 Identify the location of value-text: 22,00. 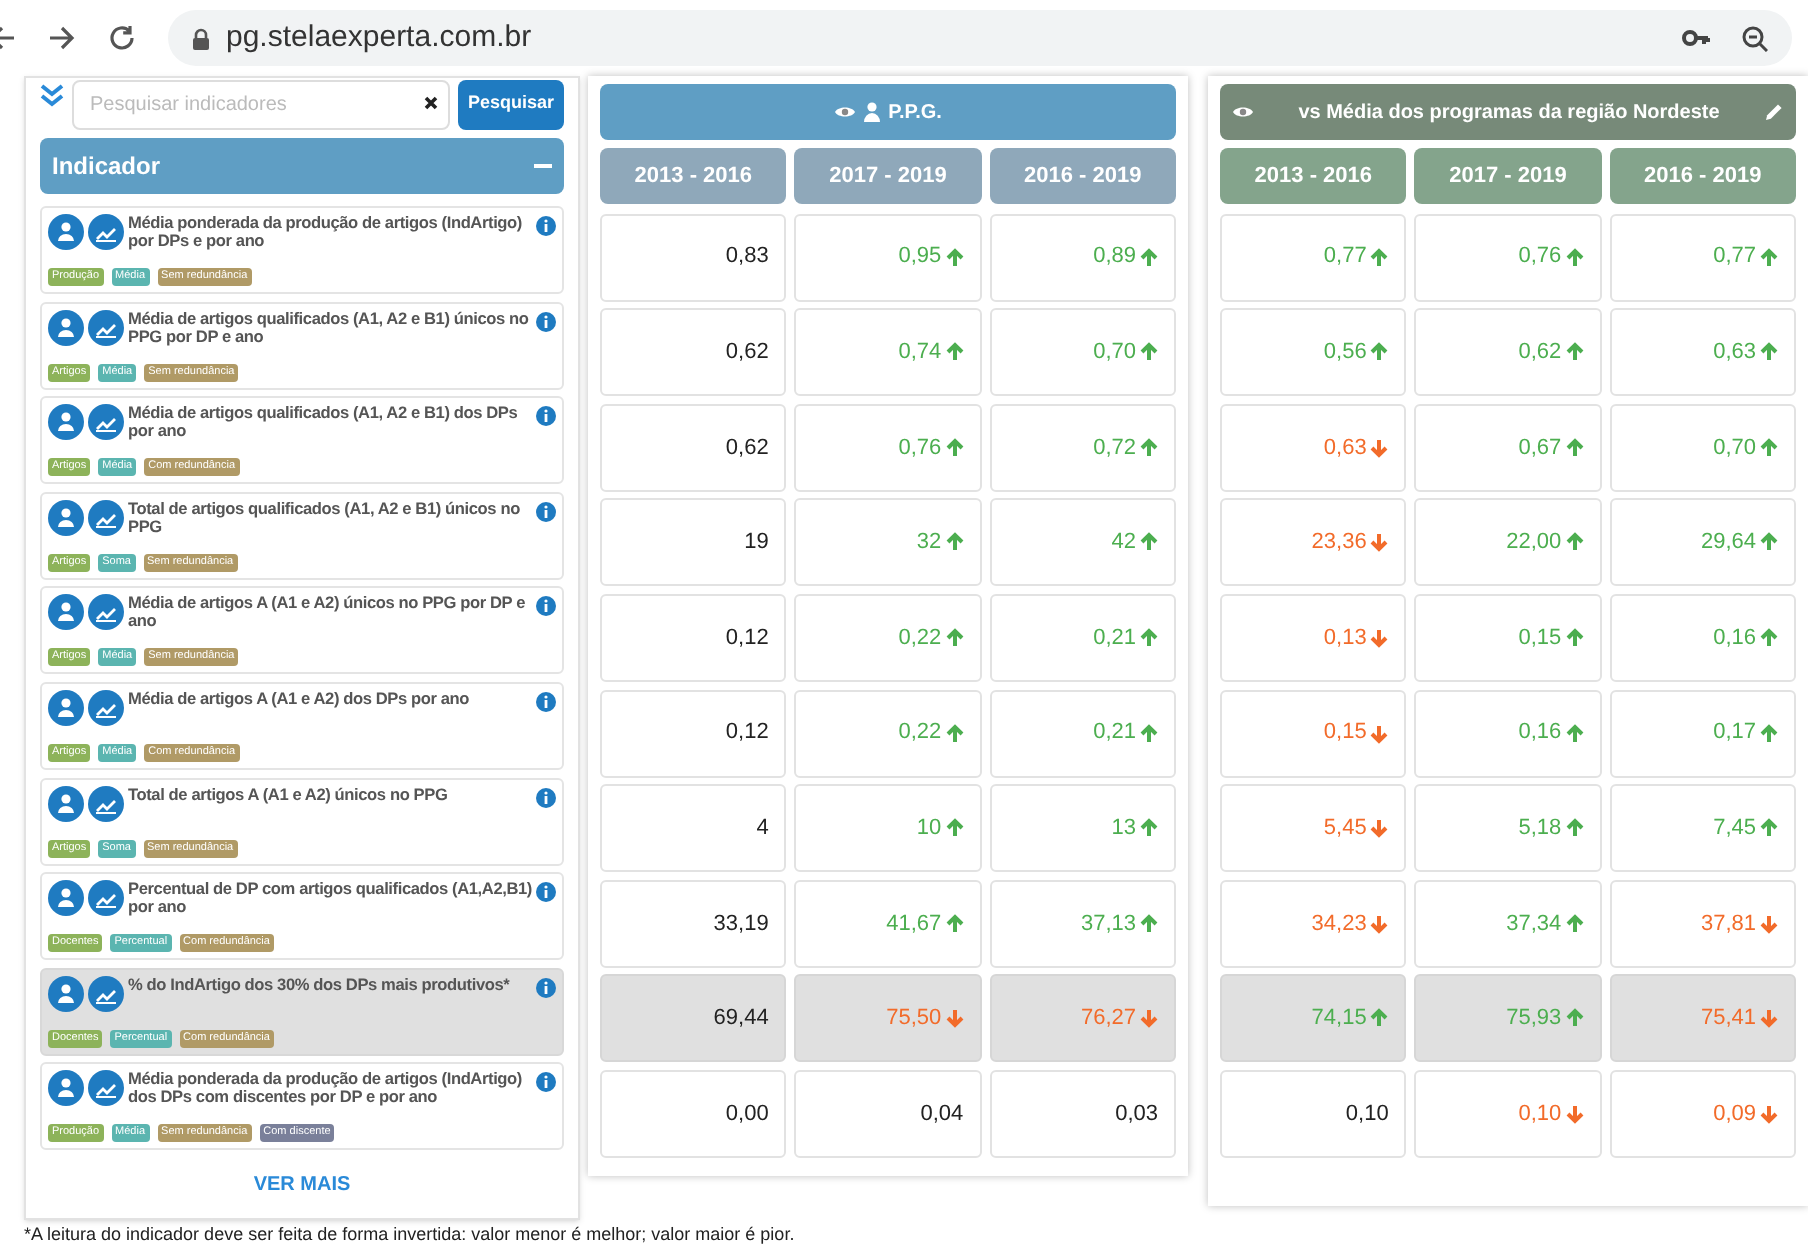
(1534, 543).